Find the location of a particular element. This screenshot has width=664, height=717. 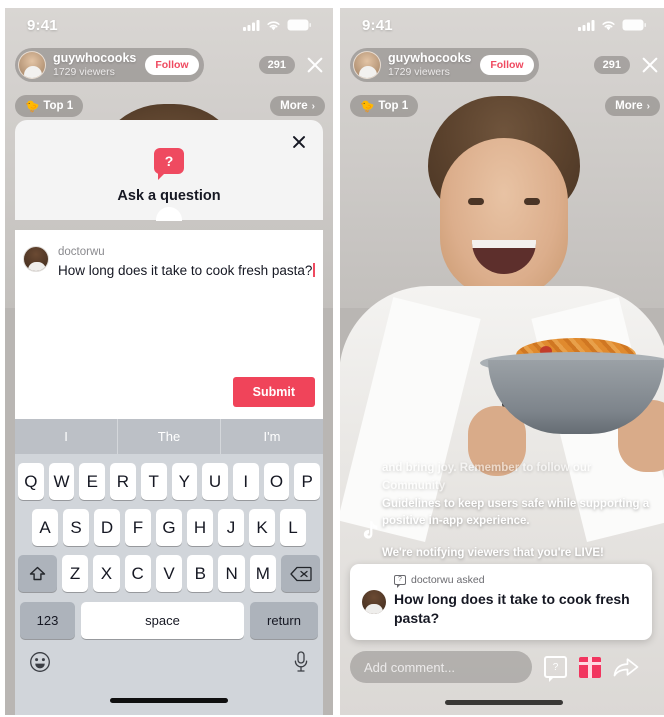

commenter-avatar is located at coordinates (36, 259).